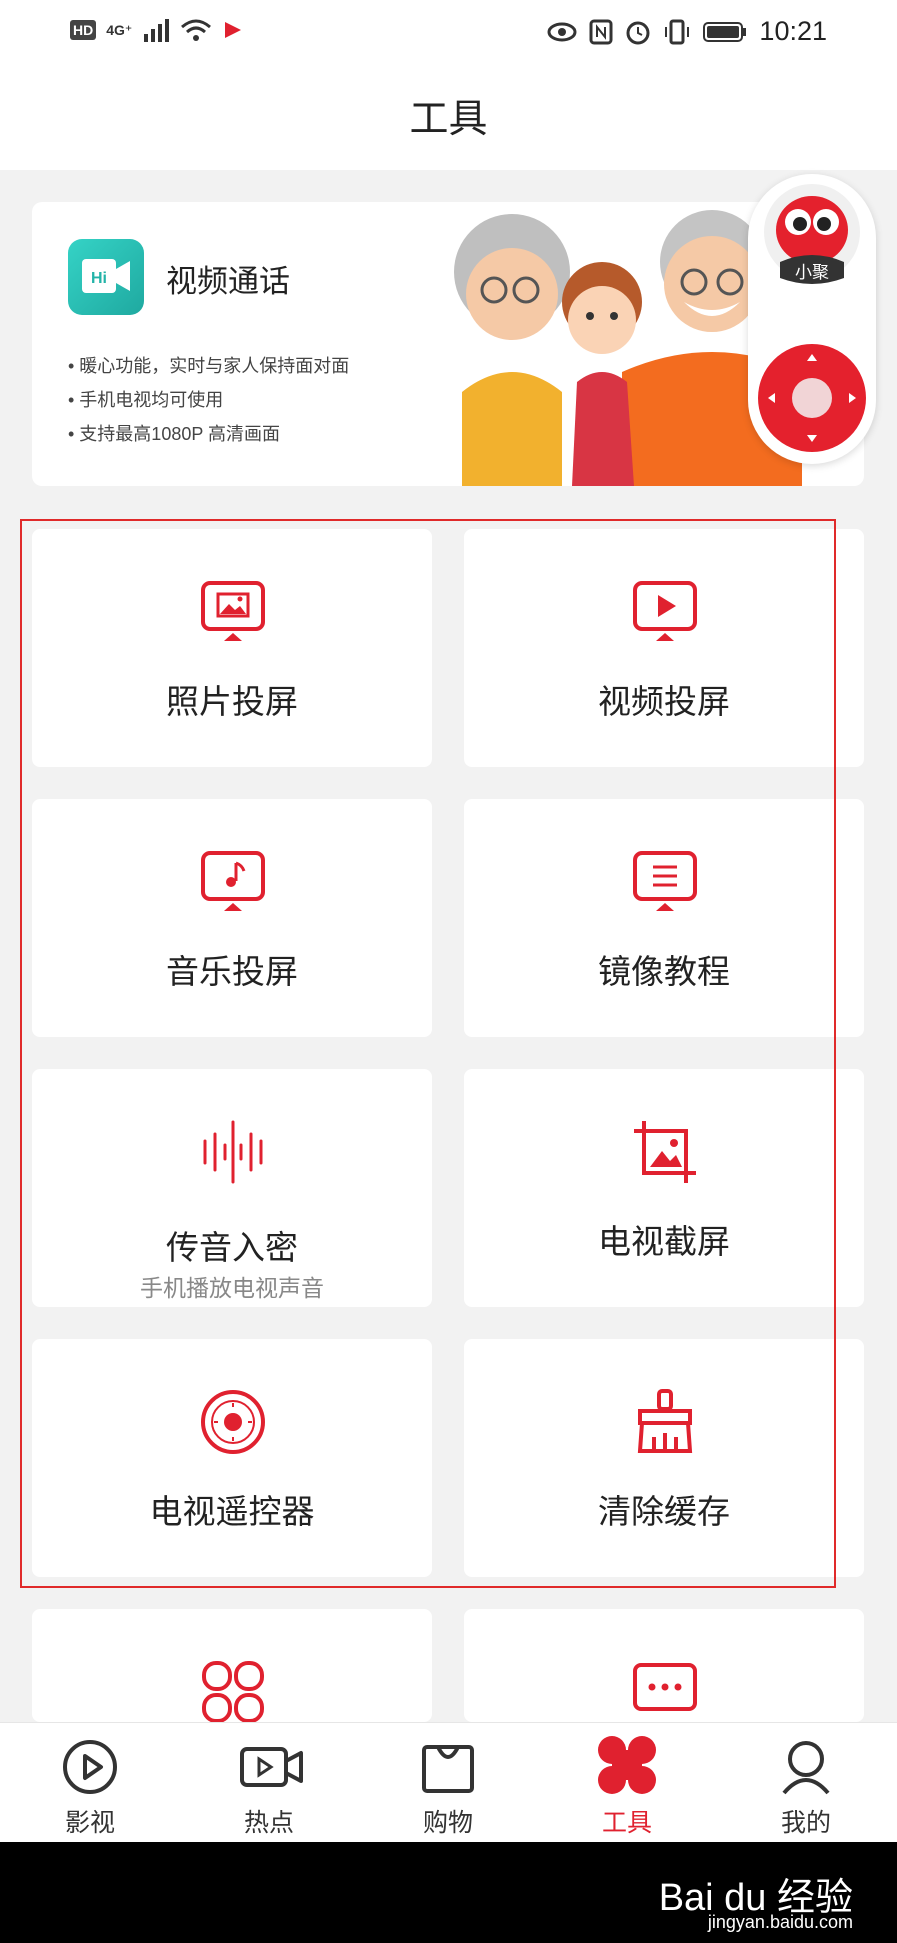  I want to click on broom-icon, so click(665, 1421).